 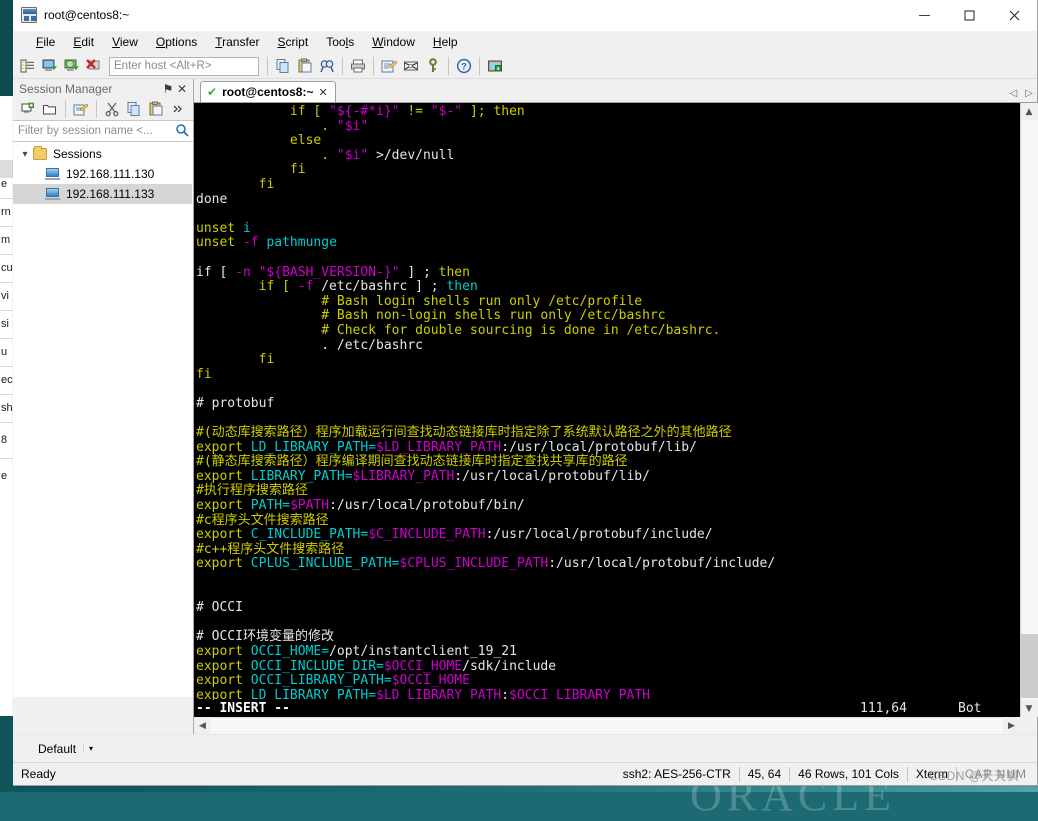 What do you see at coordinates (1014, 93) in the screenshot?
I see `tab-prev-icon: ◁` at bounding box center [1014, 93].